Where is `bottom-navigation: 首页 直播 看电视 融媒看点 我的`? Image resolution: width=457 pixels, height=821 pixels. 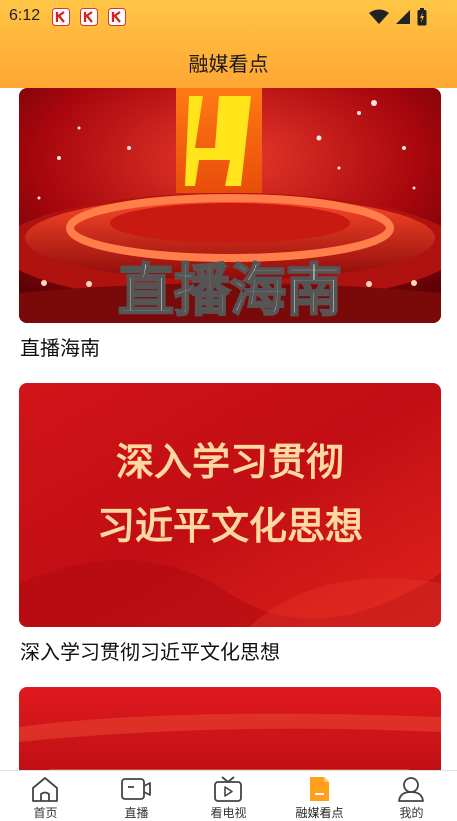
bottom-navigation: 首页 直播 看电视 融媒看点 我的 is located at coordinates (228, 795).